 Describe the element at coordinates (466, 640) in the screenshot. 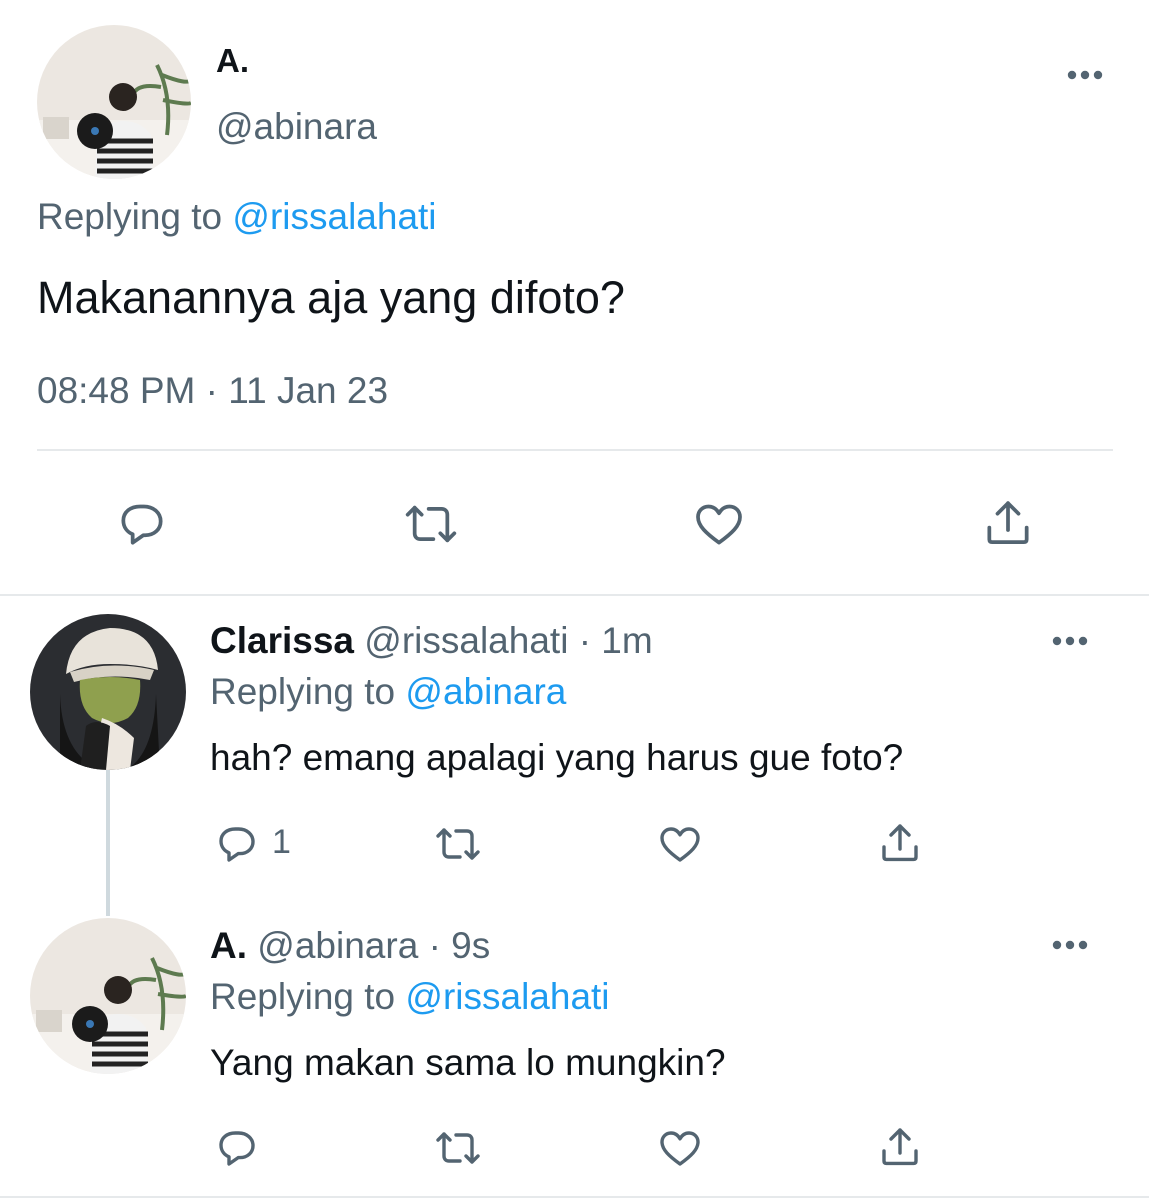

I see `author-handle: @rissalahati` at that location.